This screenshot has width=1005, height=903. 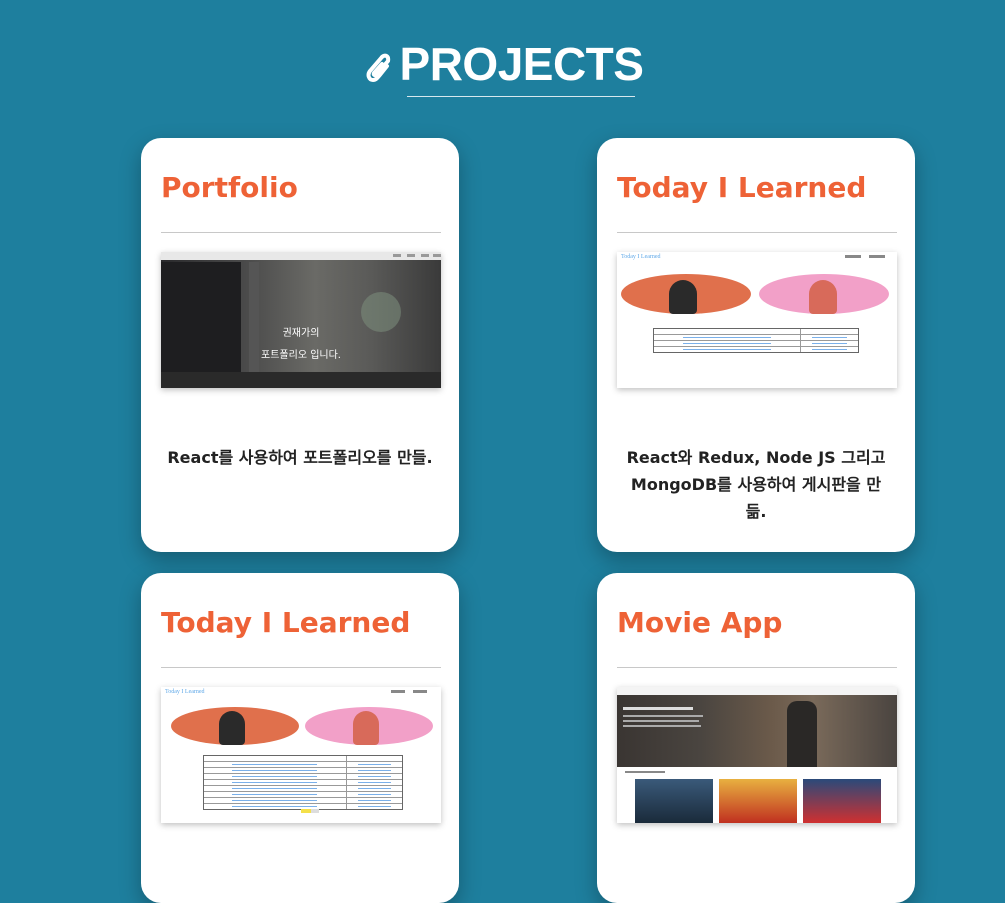 I want to click on project-title: Movie App, so click(x=700, y=622).